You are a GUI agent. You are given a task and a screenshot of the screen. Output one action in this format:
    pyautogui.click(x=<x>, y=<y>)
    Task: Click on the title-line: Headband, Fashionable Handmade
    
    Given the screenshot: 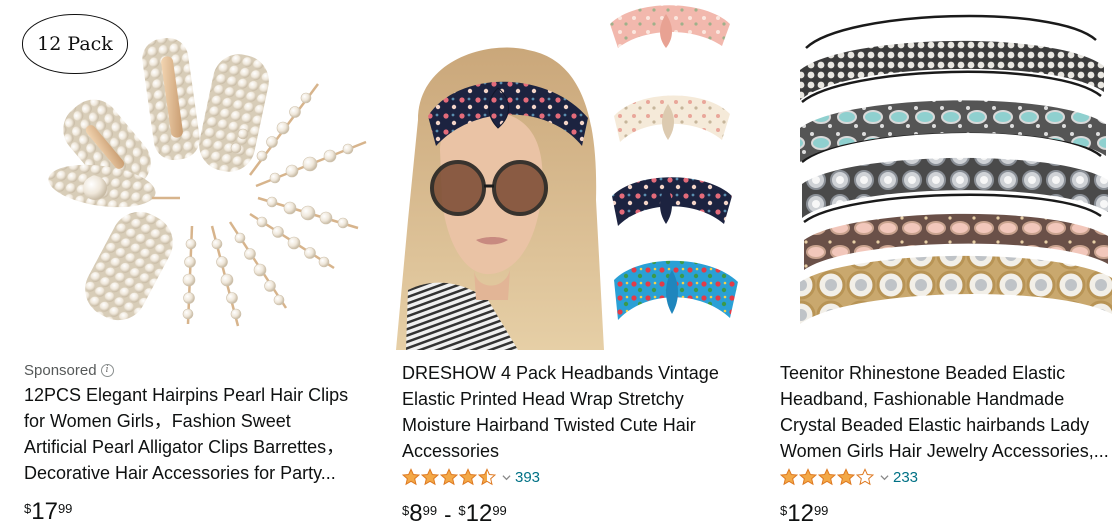 What is the action you would take?
    pyautogui.click(x=922, y=399)
    